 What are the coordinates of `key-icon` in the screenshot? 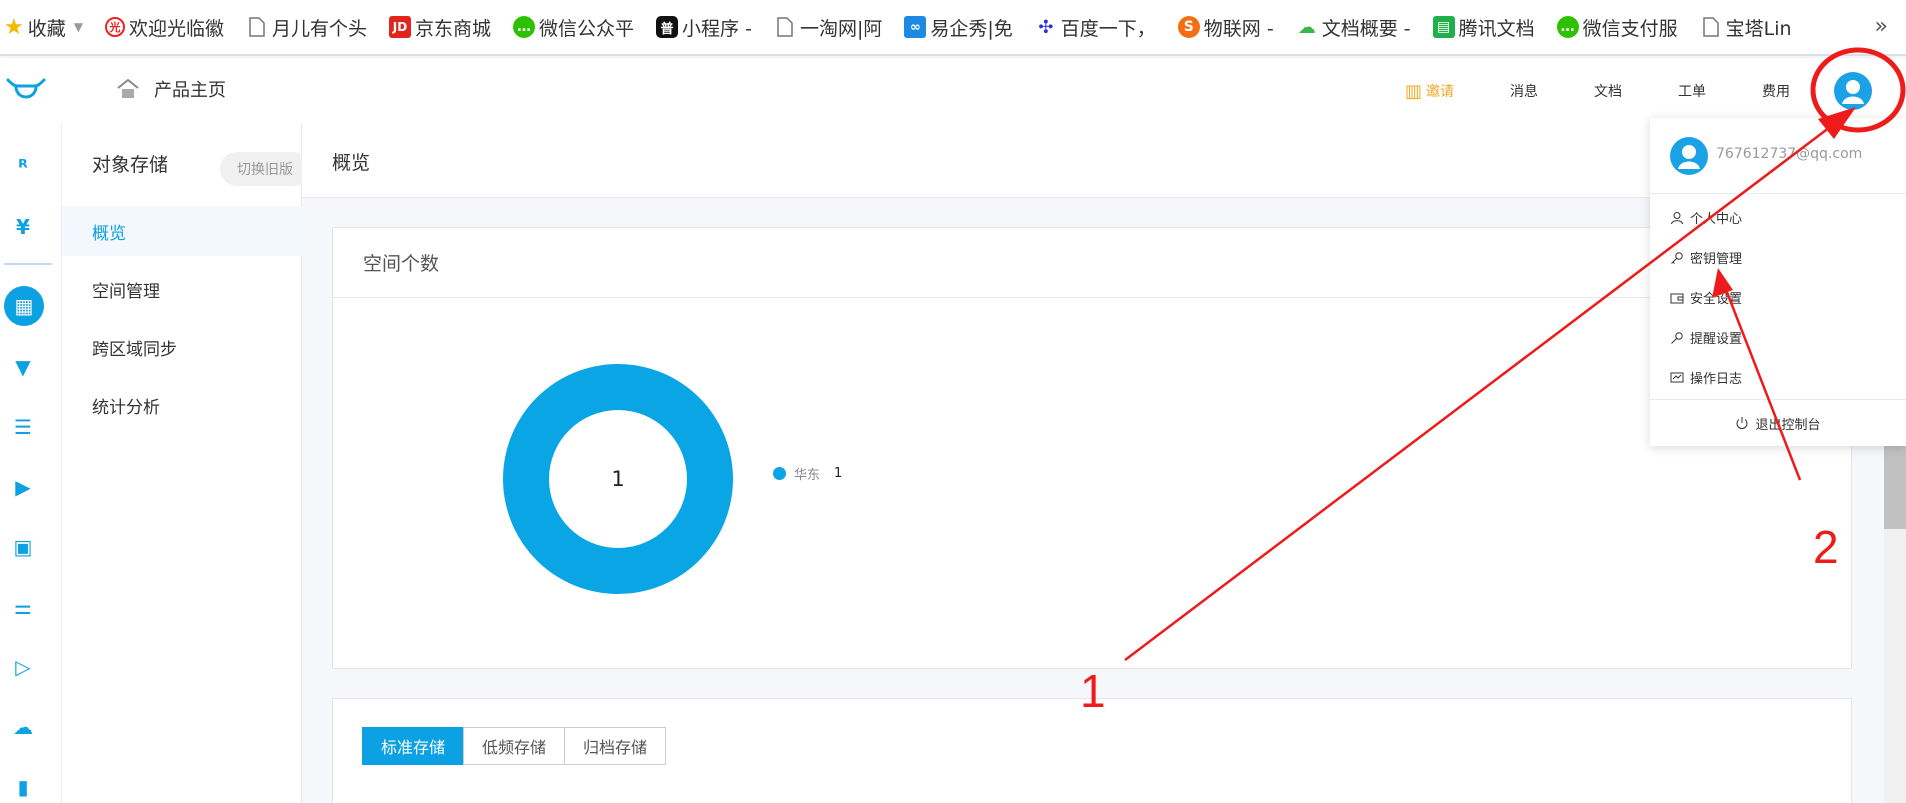 It's located at (1677, 257).